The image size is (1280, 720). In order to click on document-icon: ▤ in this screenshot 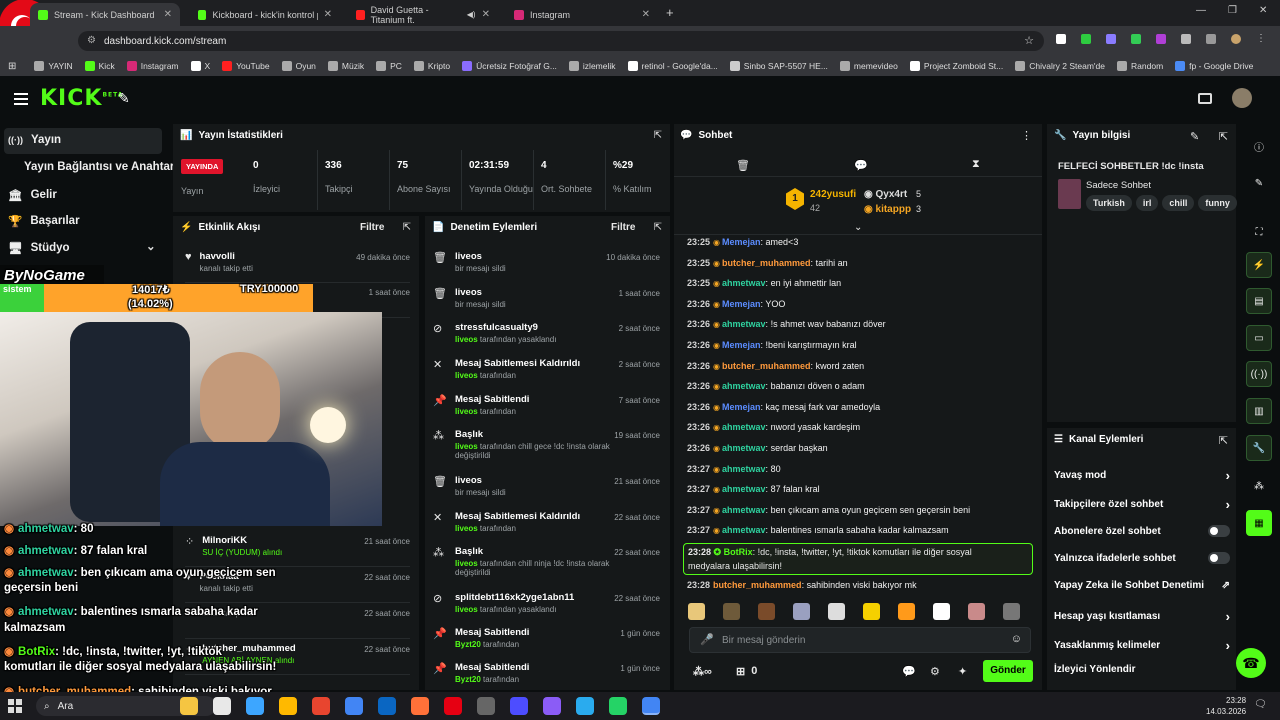, I will do `click(1259, 301)`.